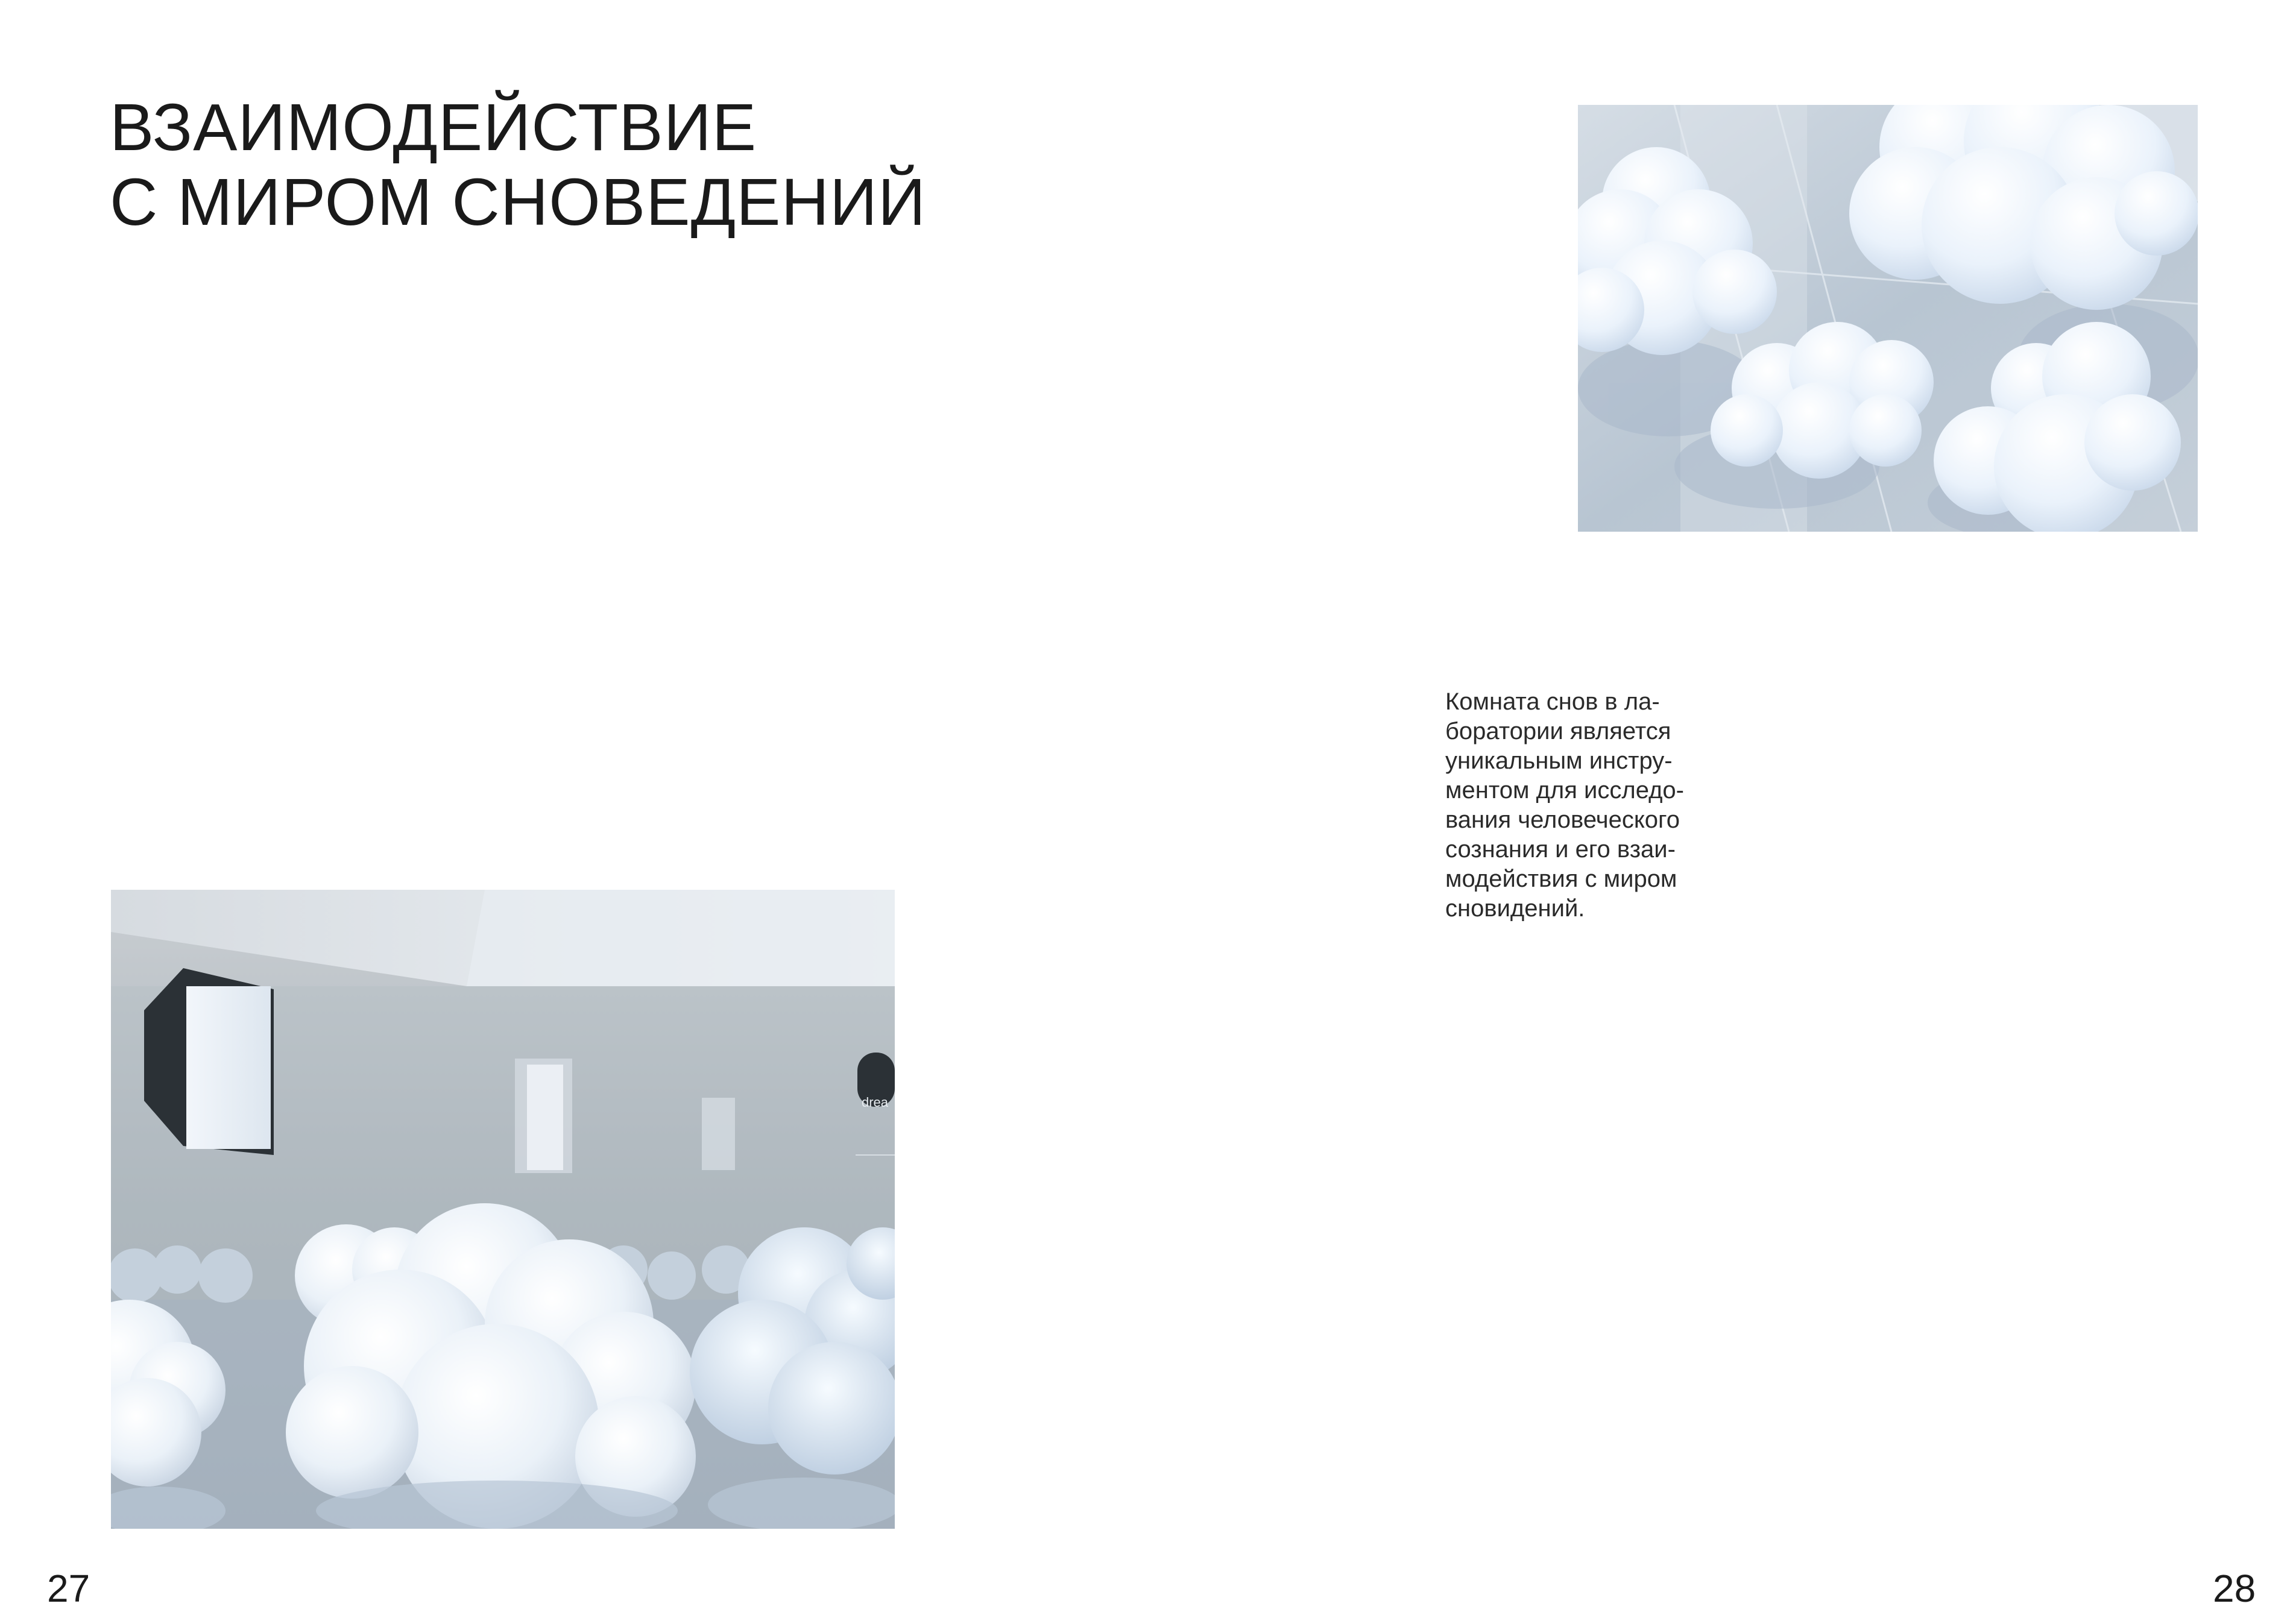  I want to click on page-title: ВЗАИМОДЕЙСТВИЕ С МИРОМ СНОВЕДЕНИЙ, so click(518, 165).